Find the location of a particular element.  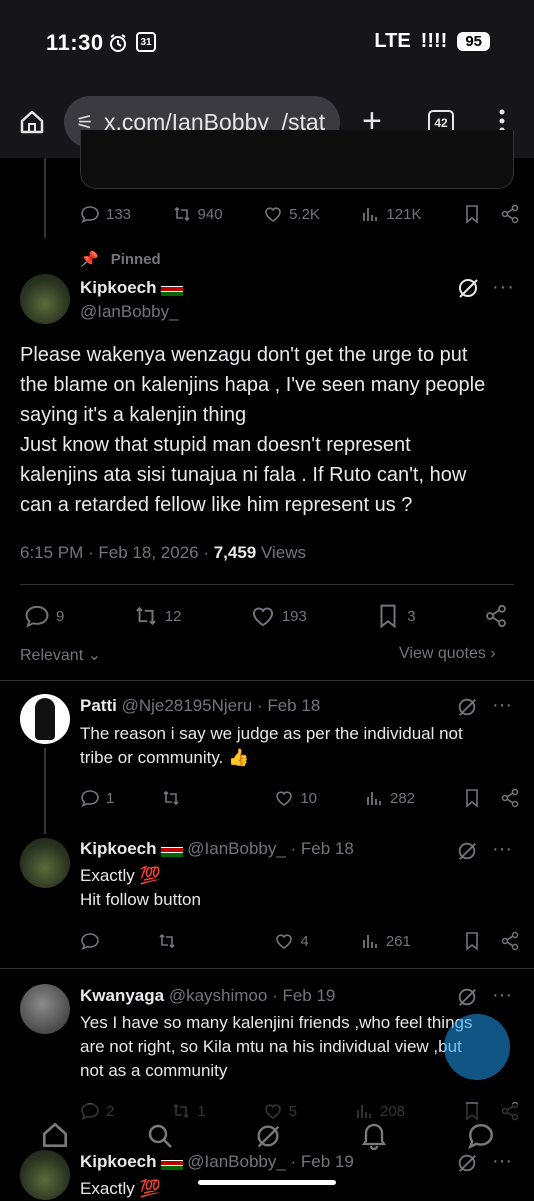

calendar-icon: 31 is located at coordinates (146, 42).